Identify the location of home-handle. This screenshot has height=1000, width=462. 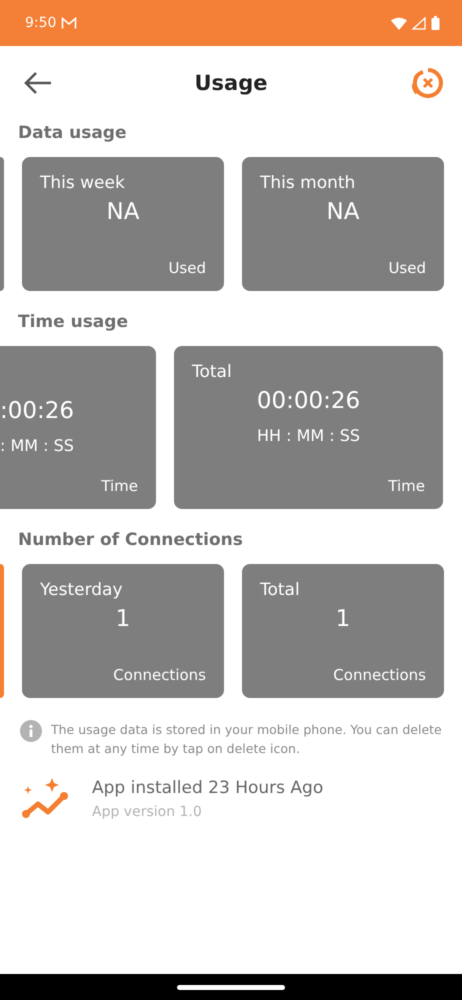
(231, 987).